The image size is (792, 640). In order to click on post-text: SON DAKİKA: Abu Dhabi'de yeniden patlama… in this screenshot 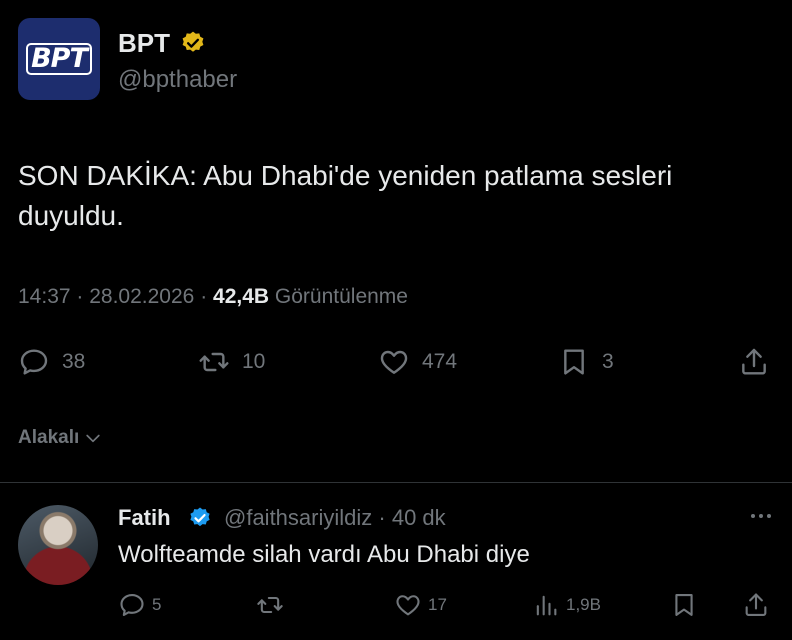, I will do `click(345, 195)`.